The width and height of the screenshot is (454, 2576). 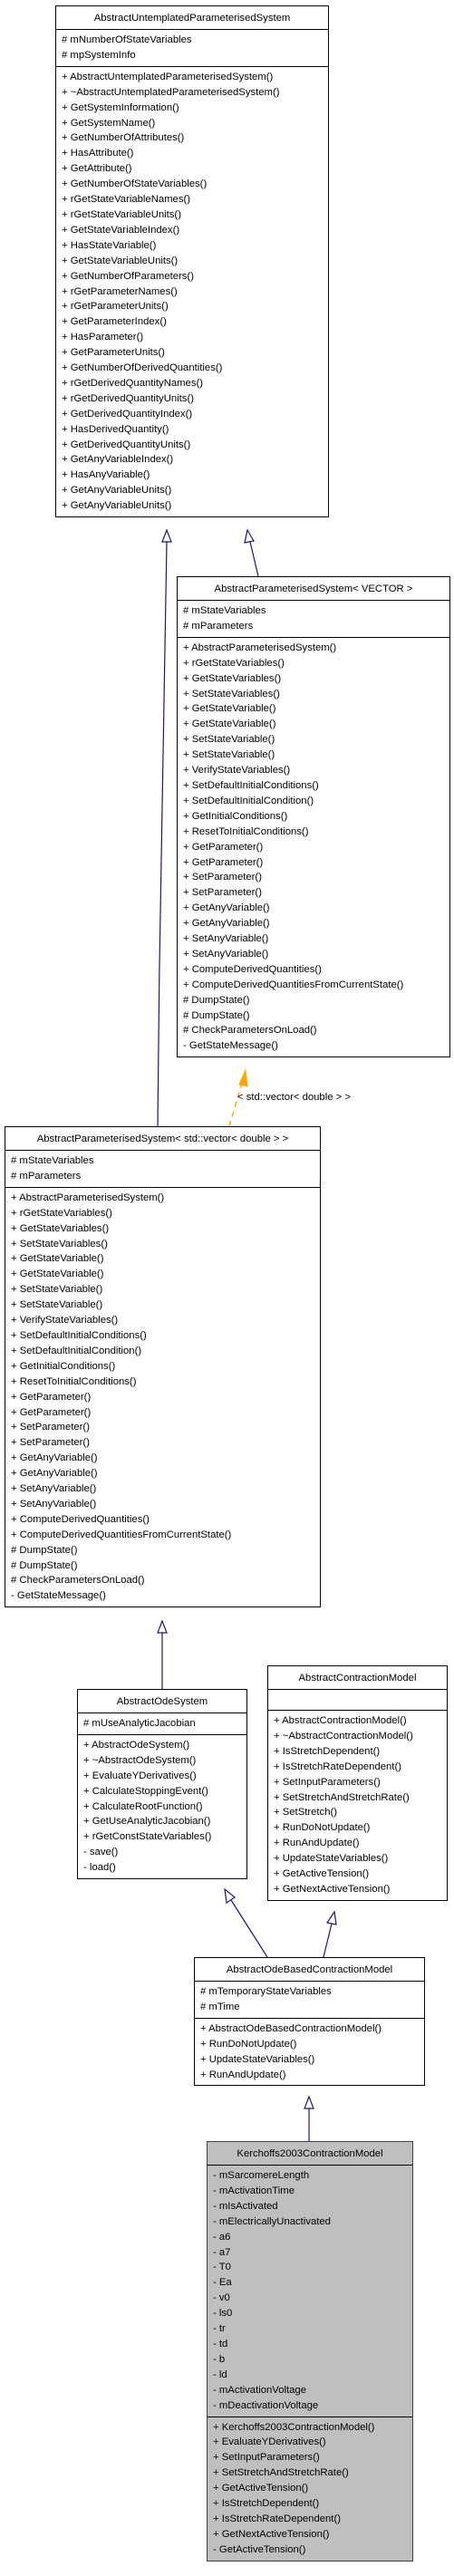 I want to click on method: + rGetStateVariableNames(), so click(x=195, y=199).